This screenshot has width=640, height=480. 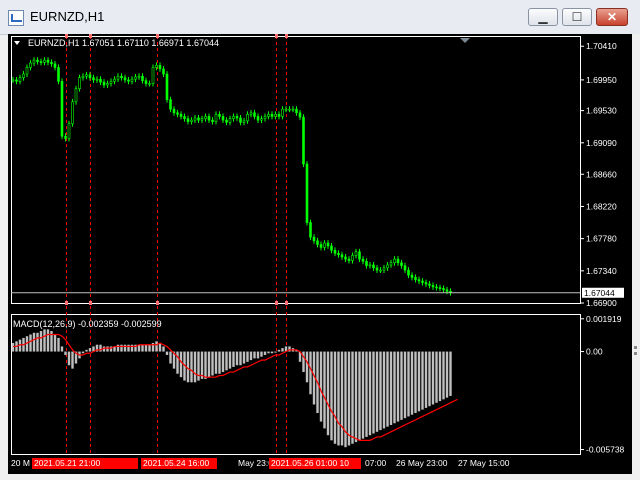 I want to click on price-tick-label: 1.69530, so click(x=601, y=111).